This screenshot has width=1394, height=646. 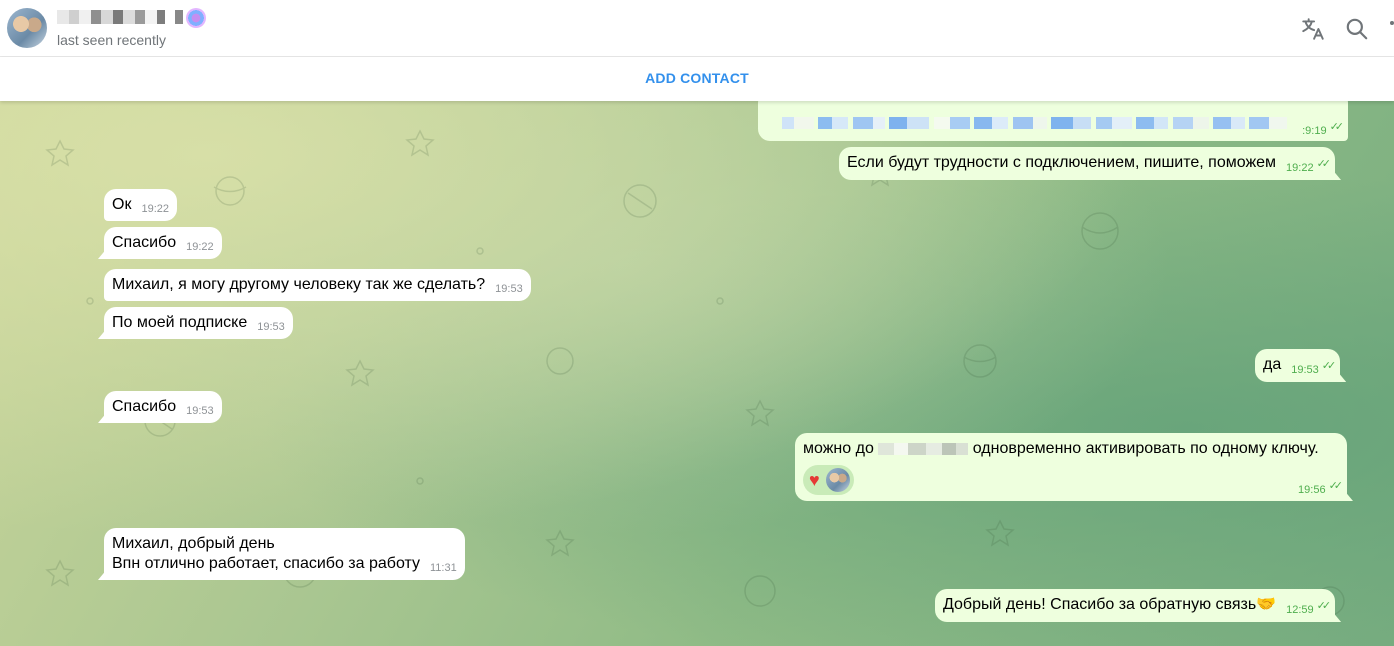 I want to click on contact-name-redacted, so click(x=121, y=17).